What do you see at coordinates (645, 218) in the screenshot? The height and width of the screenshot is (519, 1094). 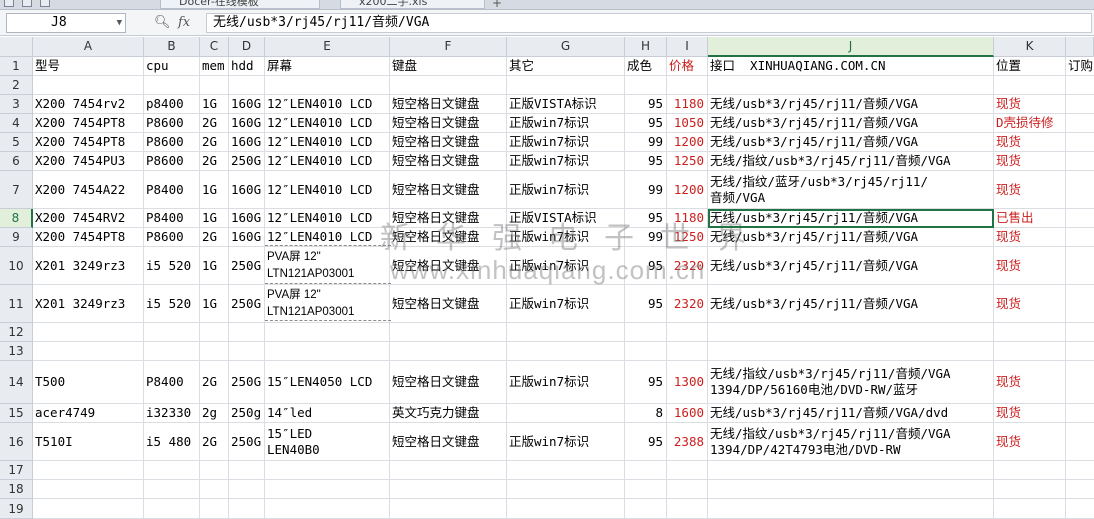 I see `cell-h8: 95` at bounding box center [645, 218].